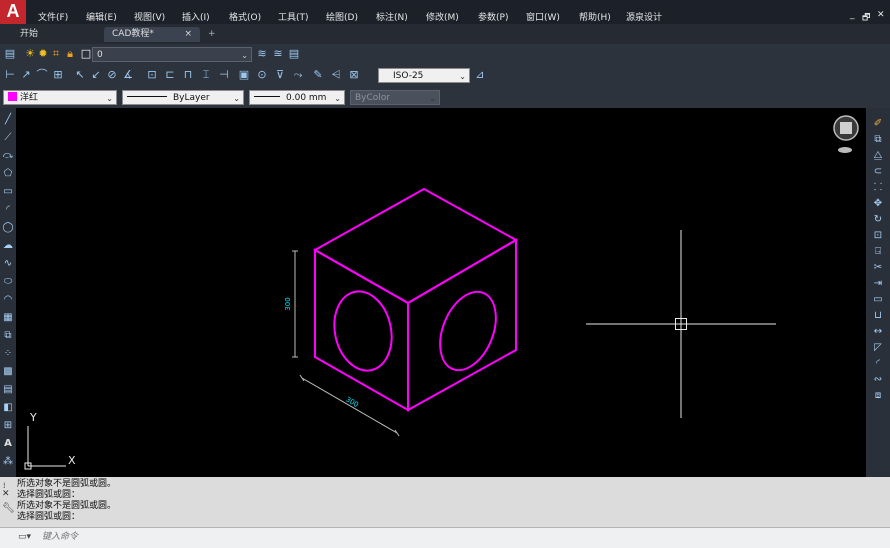 Image resolution: width=890 pixels, height=548 pixels. I want to click on move-icon: ✥, so click(878, 204).